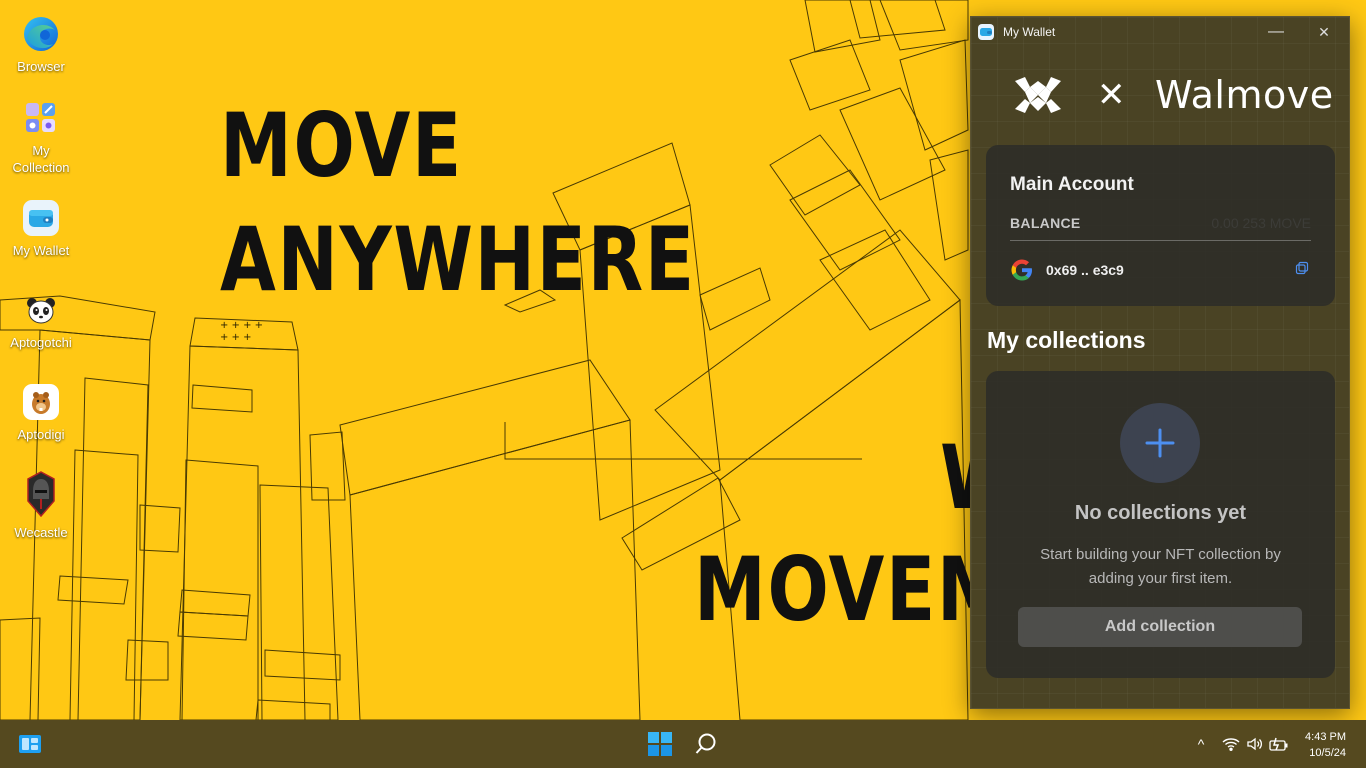 Image resolution: width=1366 pixels, height=768 pixels. Describe the element at coordinates (1066, 340) in the screenshot. I see `collections-section-title: My collections` at that location.